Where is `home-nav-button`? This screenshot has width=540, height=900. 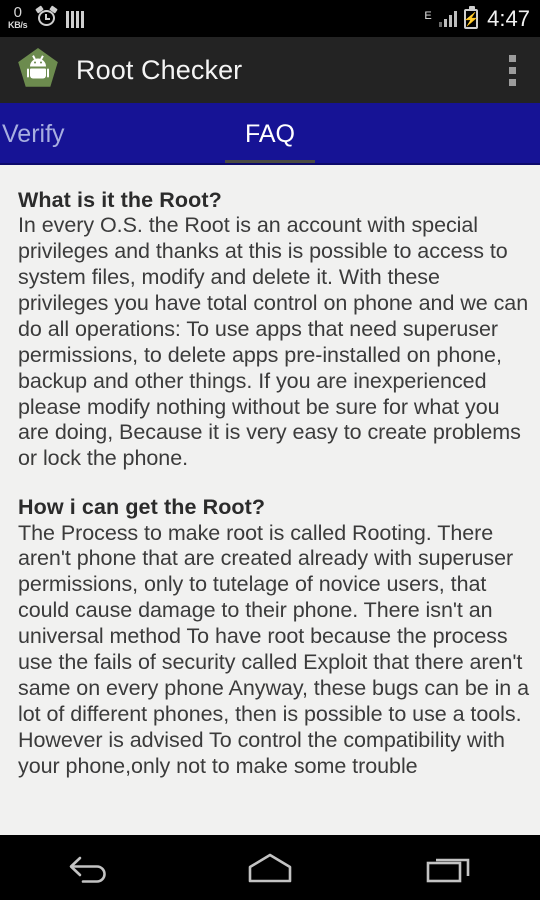 home-nav-button is located at coordinates (270, 867).